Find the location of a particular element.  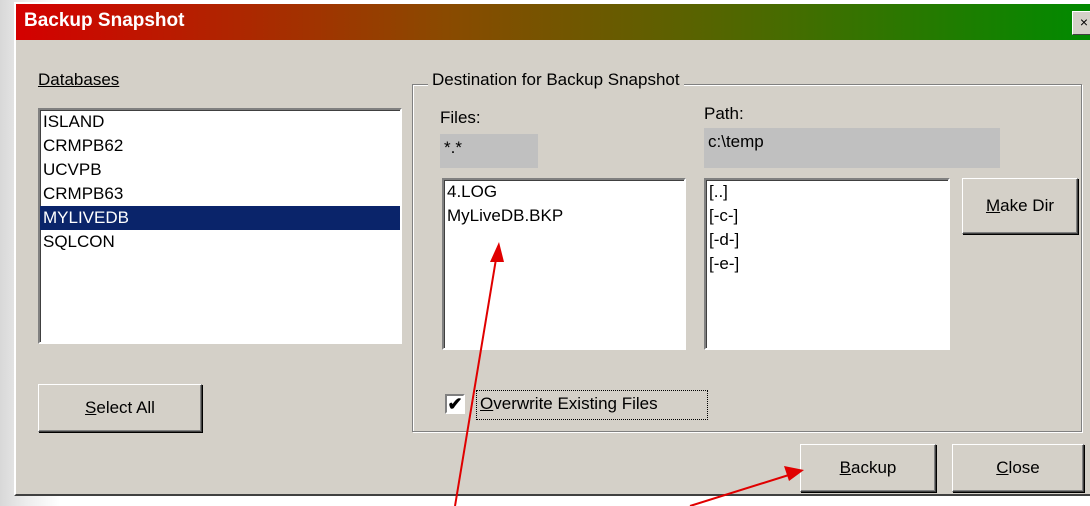

close-icon: × is located at coordinates (1081, 23).